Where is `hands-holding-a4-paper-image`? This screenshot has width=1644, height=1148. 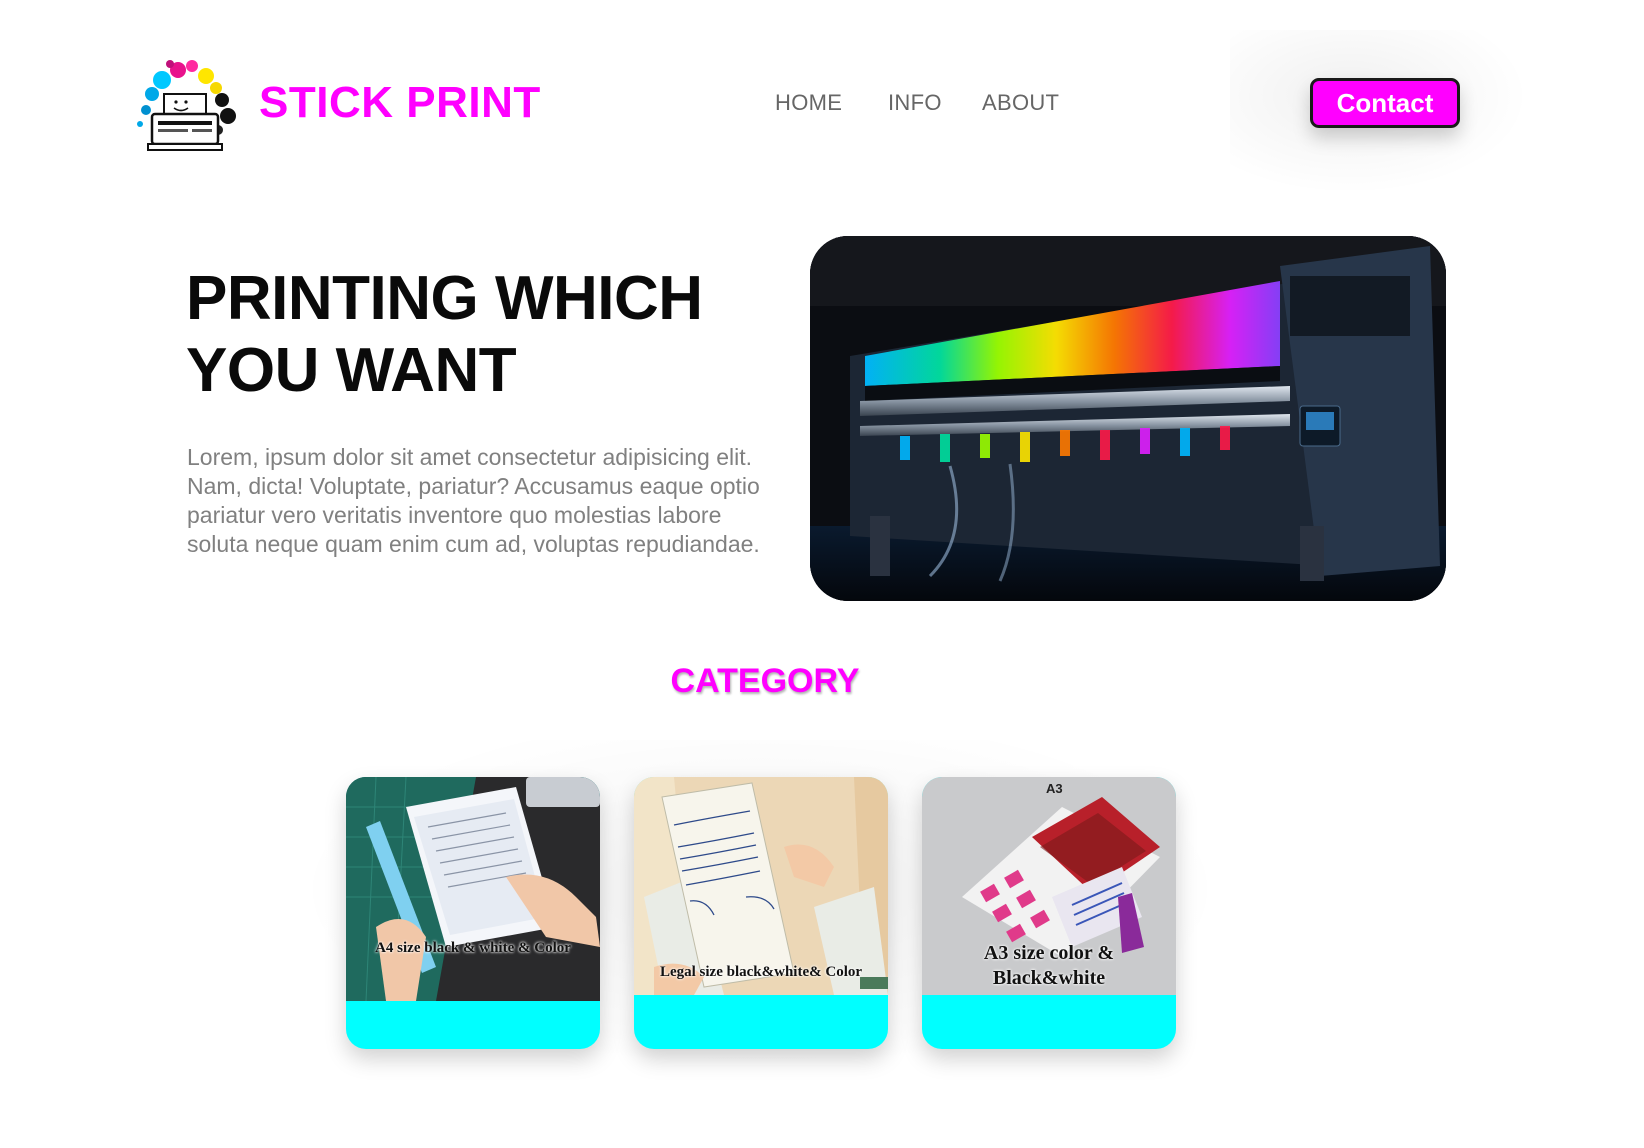 hands-holding-a4-paper-image is located at coordinates (473, 889).